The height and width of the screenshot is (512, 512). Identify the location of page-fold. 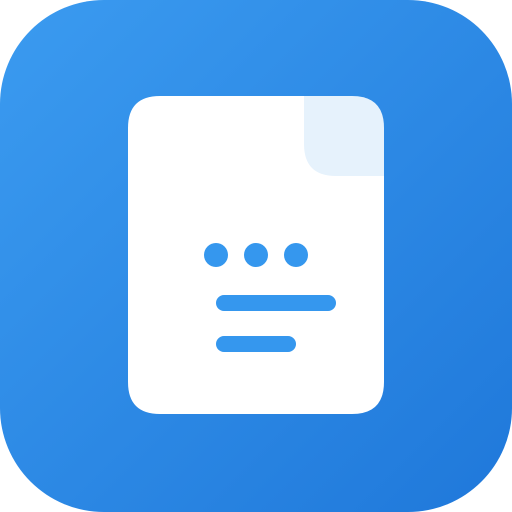
(344, 136).